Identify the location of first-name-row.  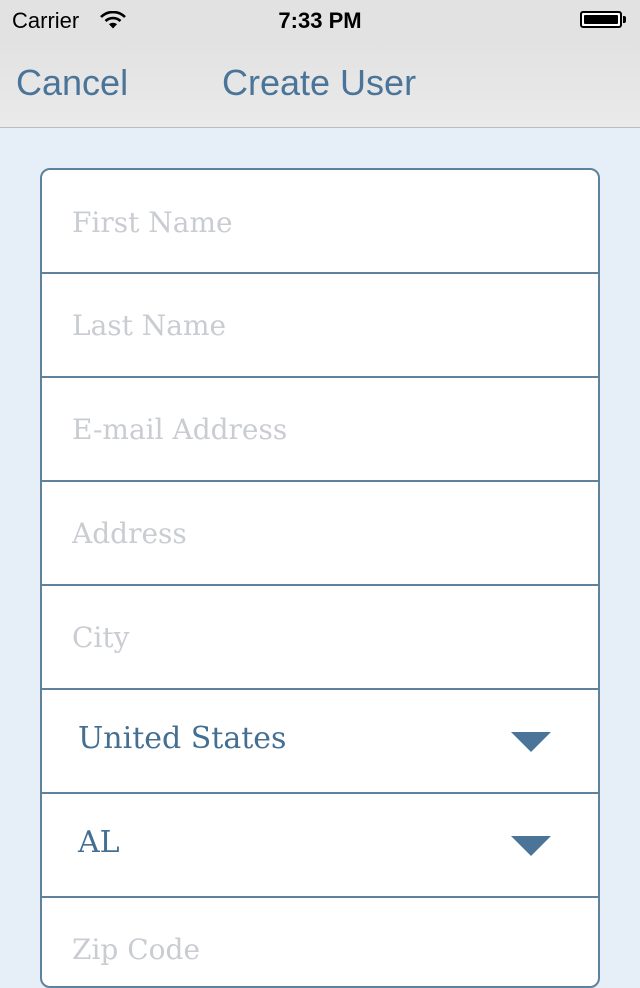
(320, 222).